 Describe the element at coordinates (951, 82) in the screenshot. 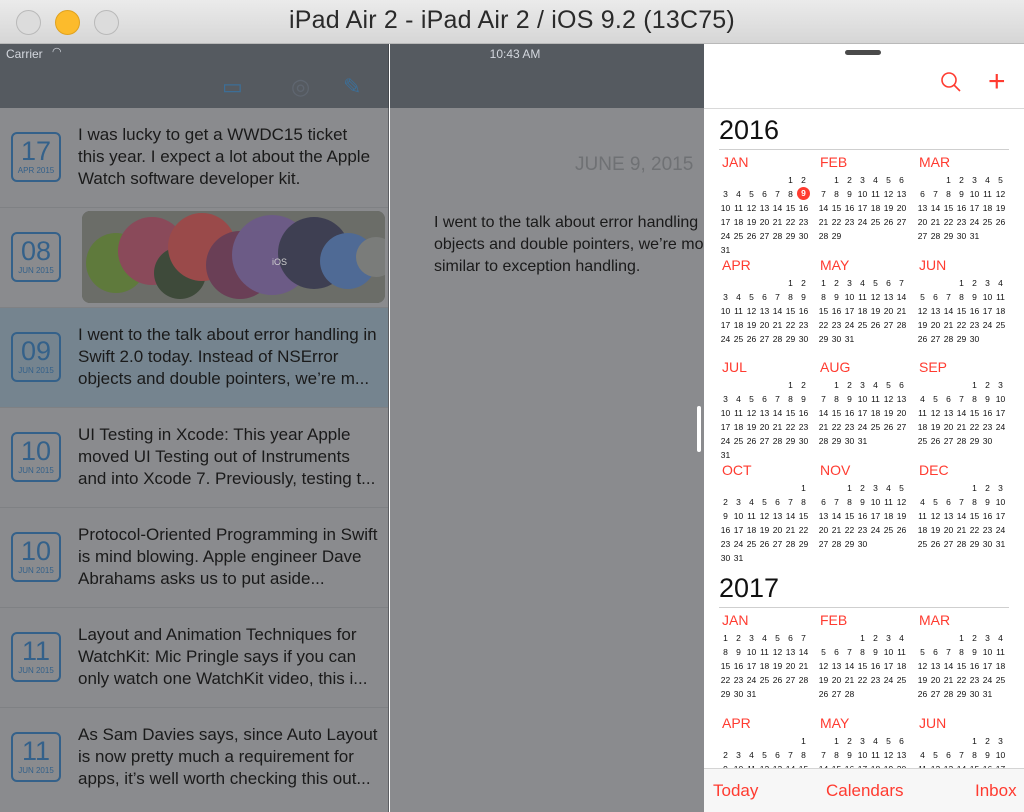

I see `search-icon` at that location.